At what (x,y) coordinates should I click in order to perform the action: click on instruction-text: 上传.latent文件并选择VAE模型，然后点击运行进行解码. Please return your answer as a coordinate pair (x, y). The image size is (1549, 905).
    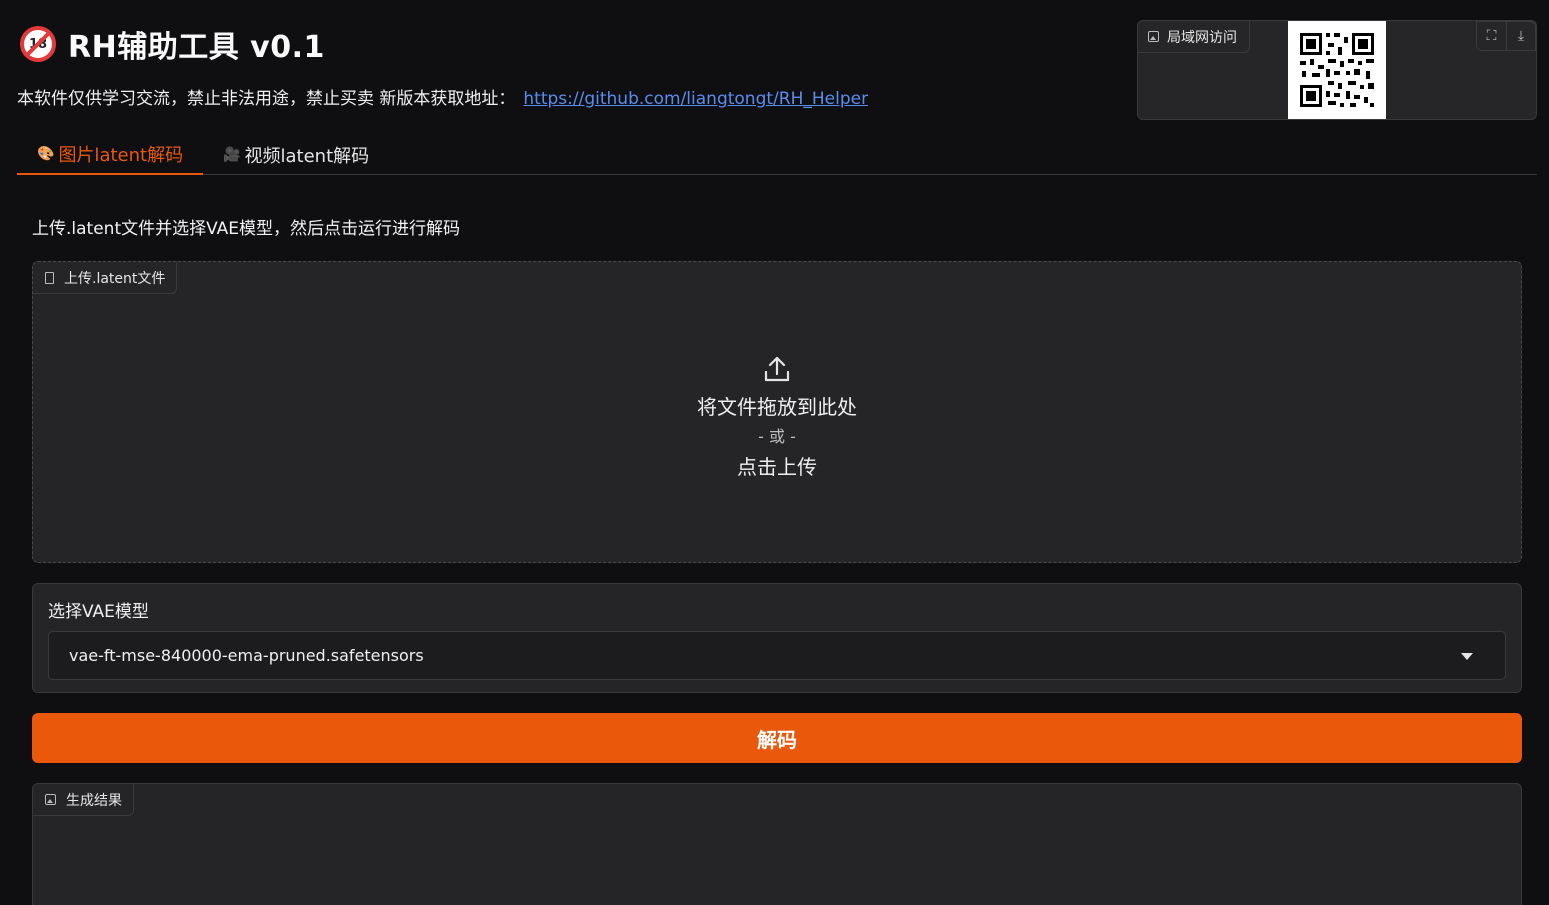
    Looking at the image, I should click on (246, 229).